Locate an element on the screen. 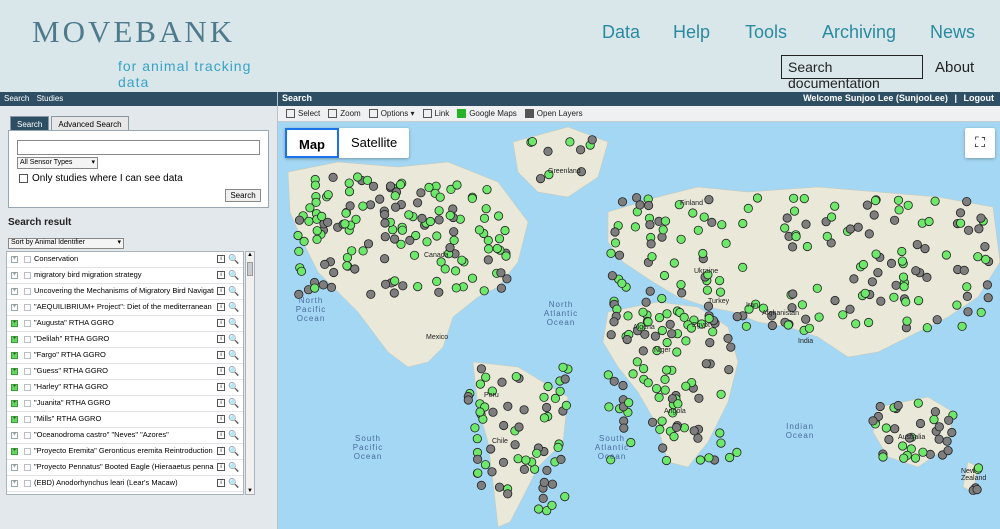  select-tool: Select is located at coordinates (303, 113).